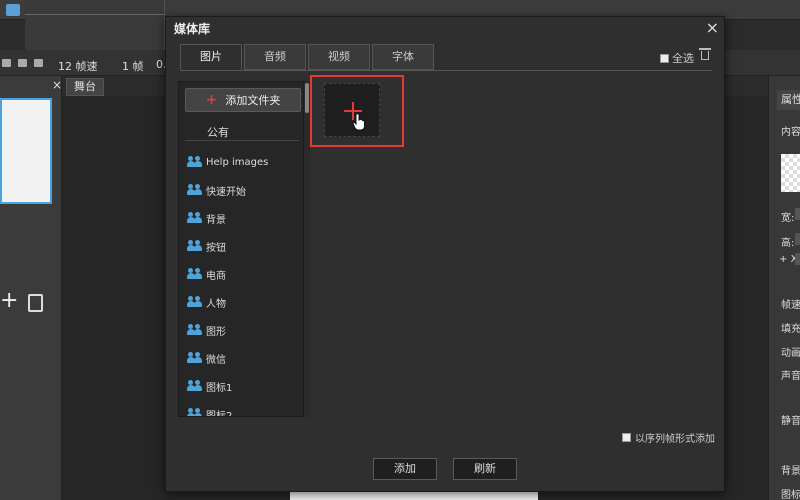 The width and height of the screenshot is (800, 500). Describe the element at coordinates (797, 239) in the screenshot. I see `height-stepper` at that location.